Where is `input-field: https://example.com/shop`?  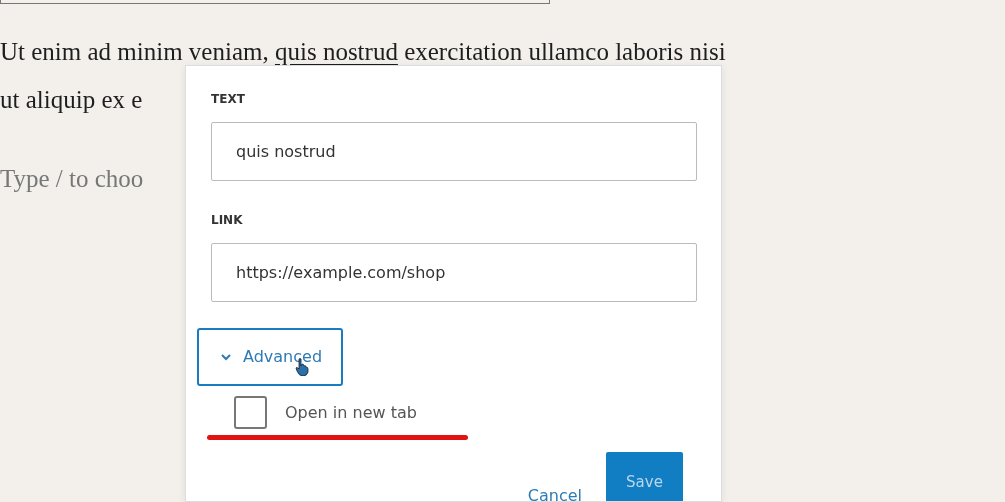
input-field: https://example.com/shop is located at coordinates (454, 272).